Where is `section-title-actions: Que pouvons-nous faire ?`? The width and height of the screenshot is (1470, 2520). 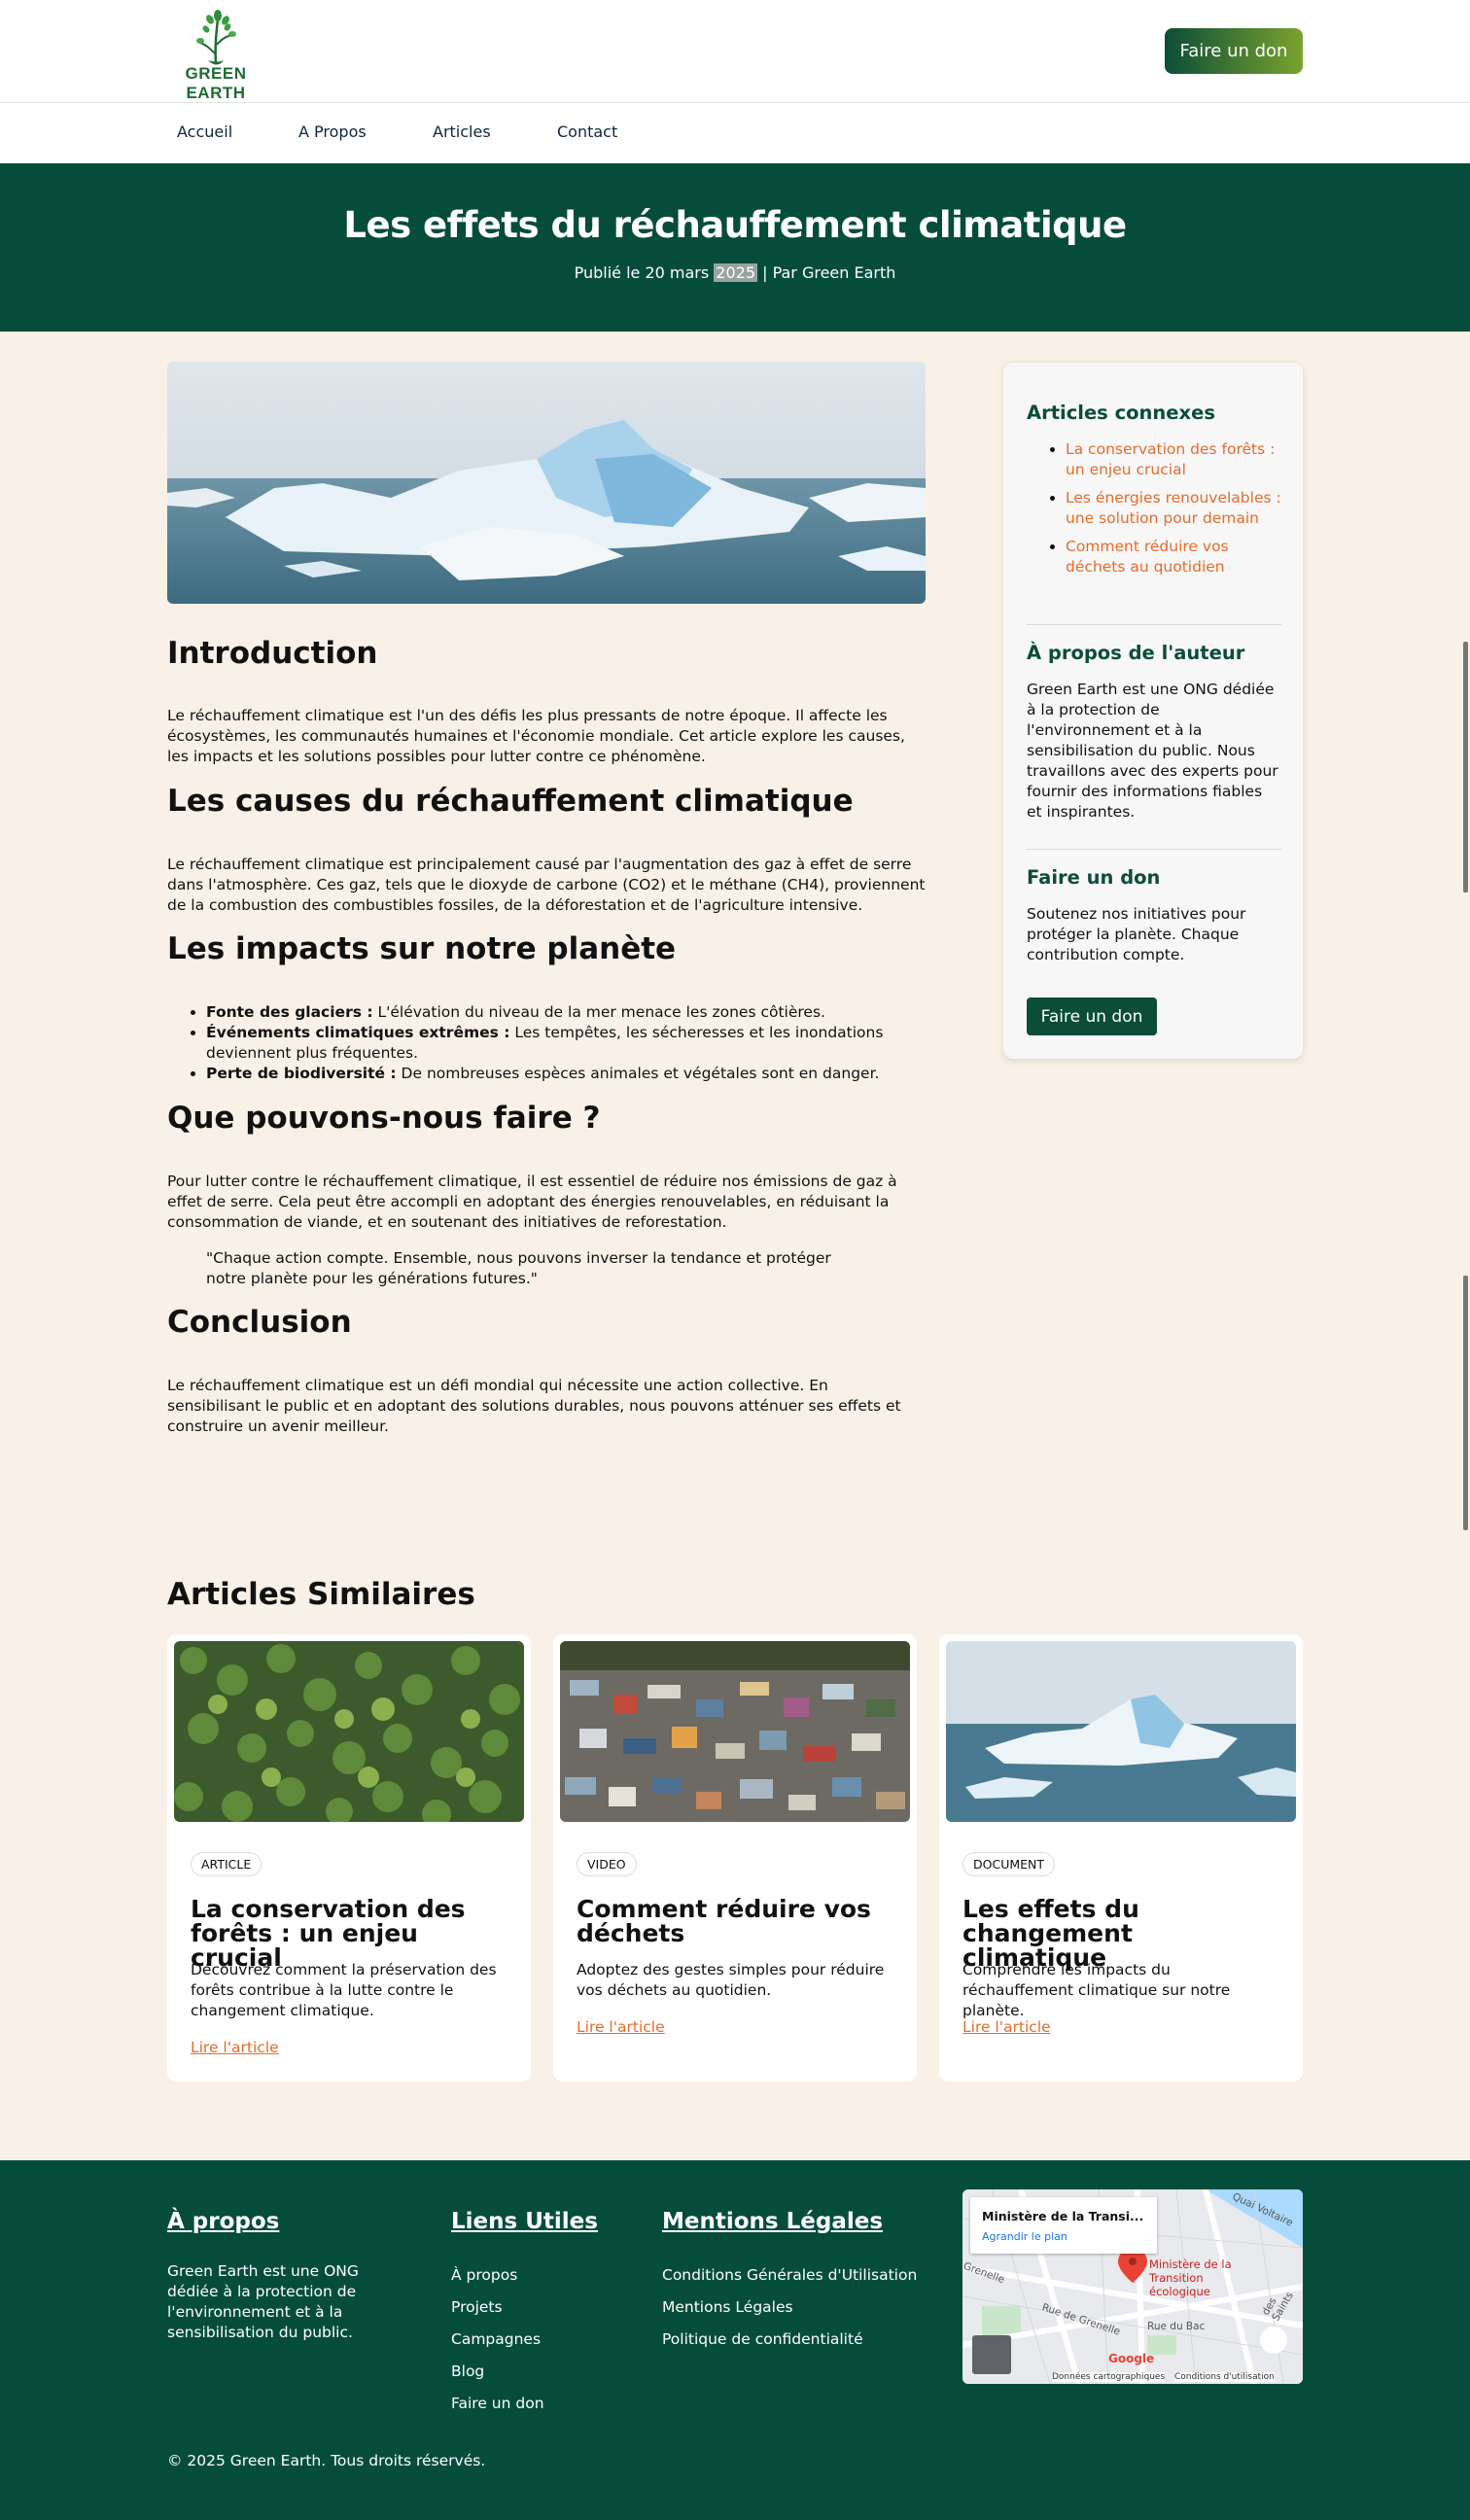 section-title-actions: Que pouvons-nous faire ? is located at coordinates (384, 1118).